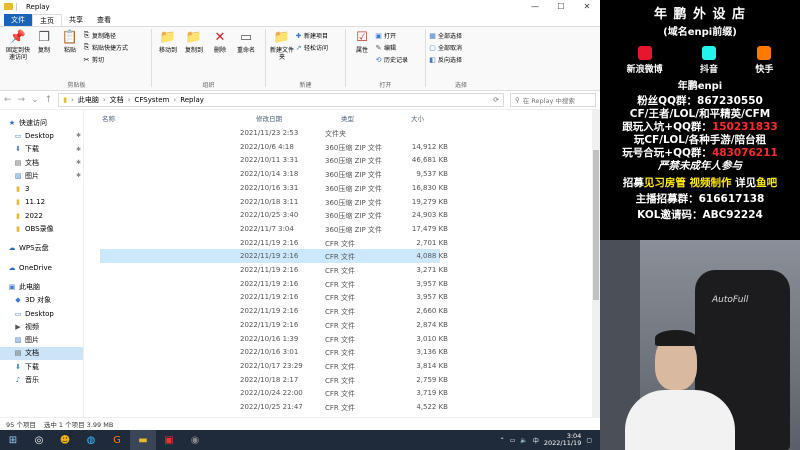 The image size is (800, 450). Describe the element at coordinates (270, 133) in the screenshot. I see `file-row: 演员2021/11/23 2:53文件夹` at that location.